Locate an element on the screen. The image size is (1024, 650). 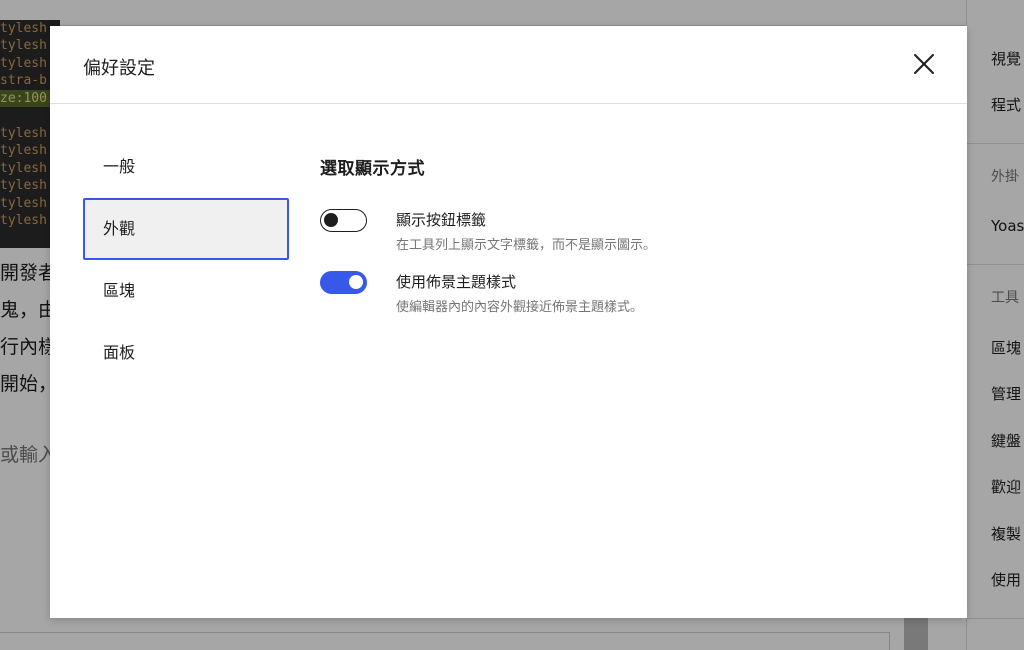
tab-blocks: 區塊 is located at coordinates (186, 291).